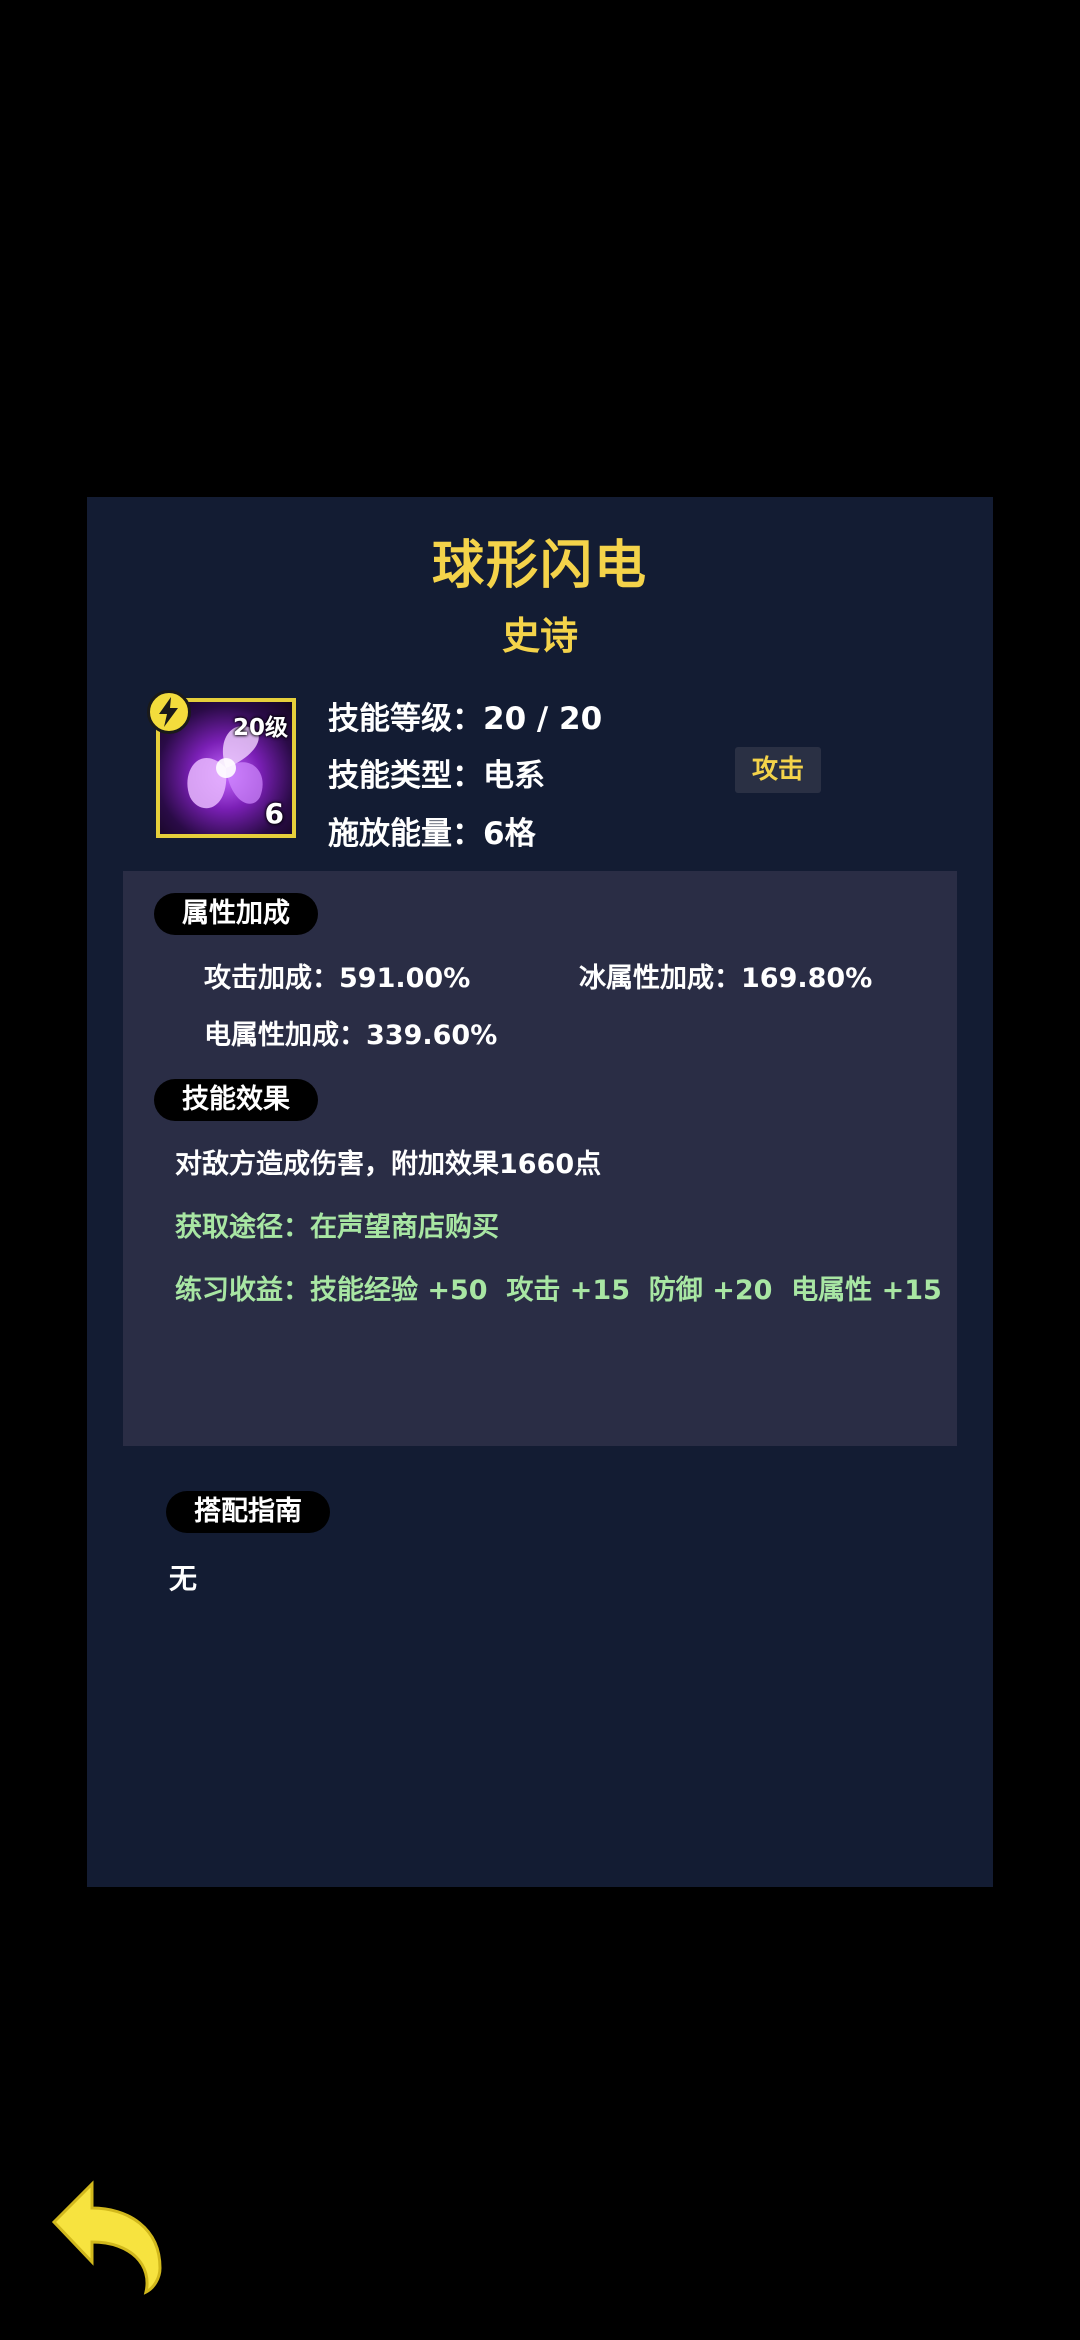 The width and height of the screenshot is (1080, 2340). I want to click on skill-rarity: 史诗, so click(539, 636).